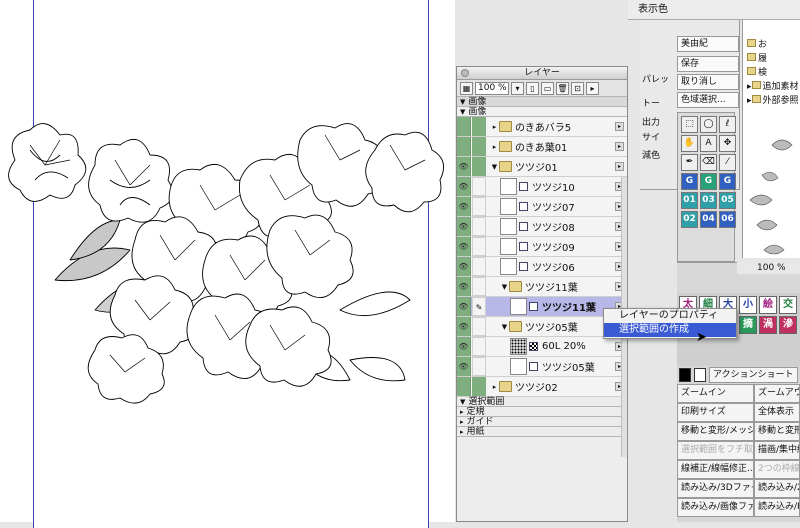 Image resolution: width=800 pixels, height=528 pixels. I want to click on layer-properties-menu-item: レイヤーのプロパティ, so click(670, 316).